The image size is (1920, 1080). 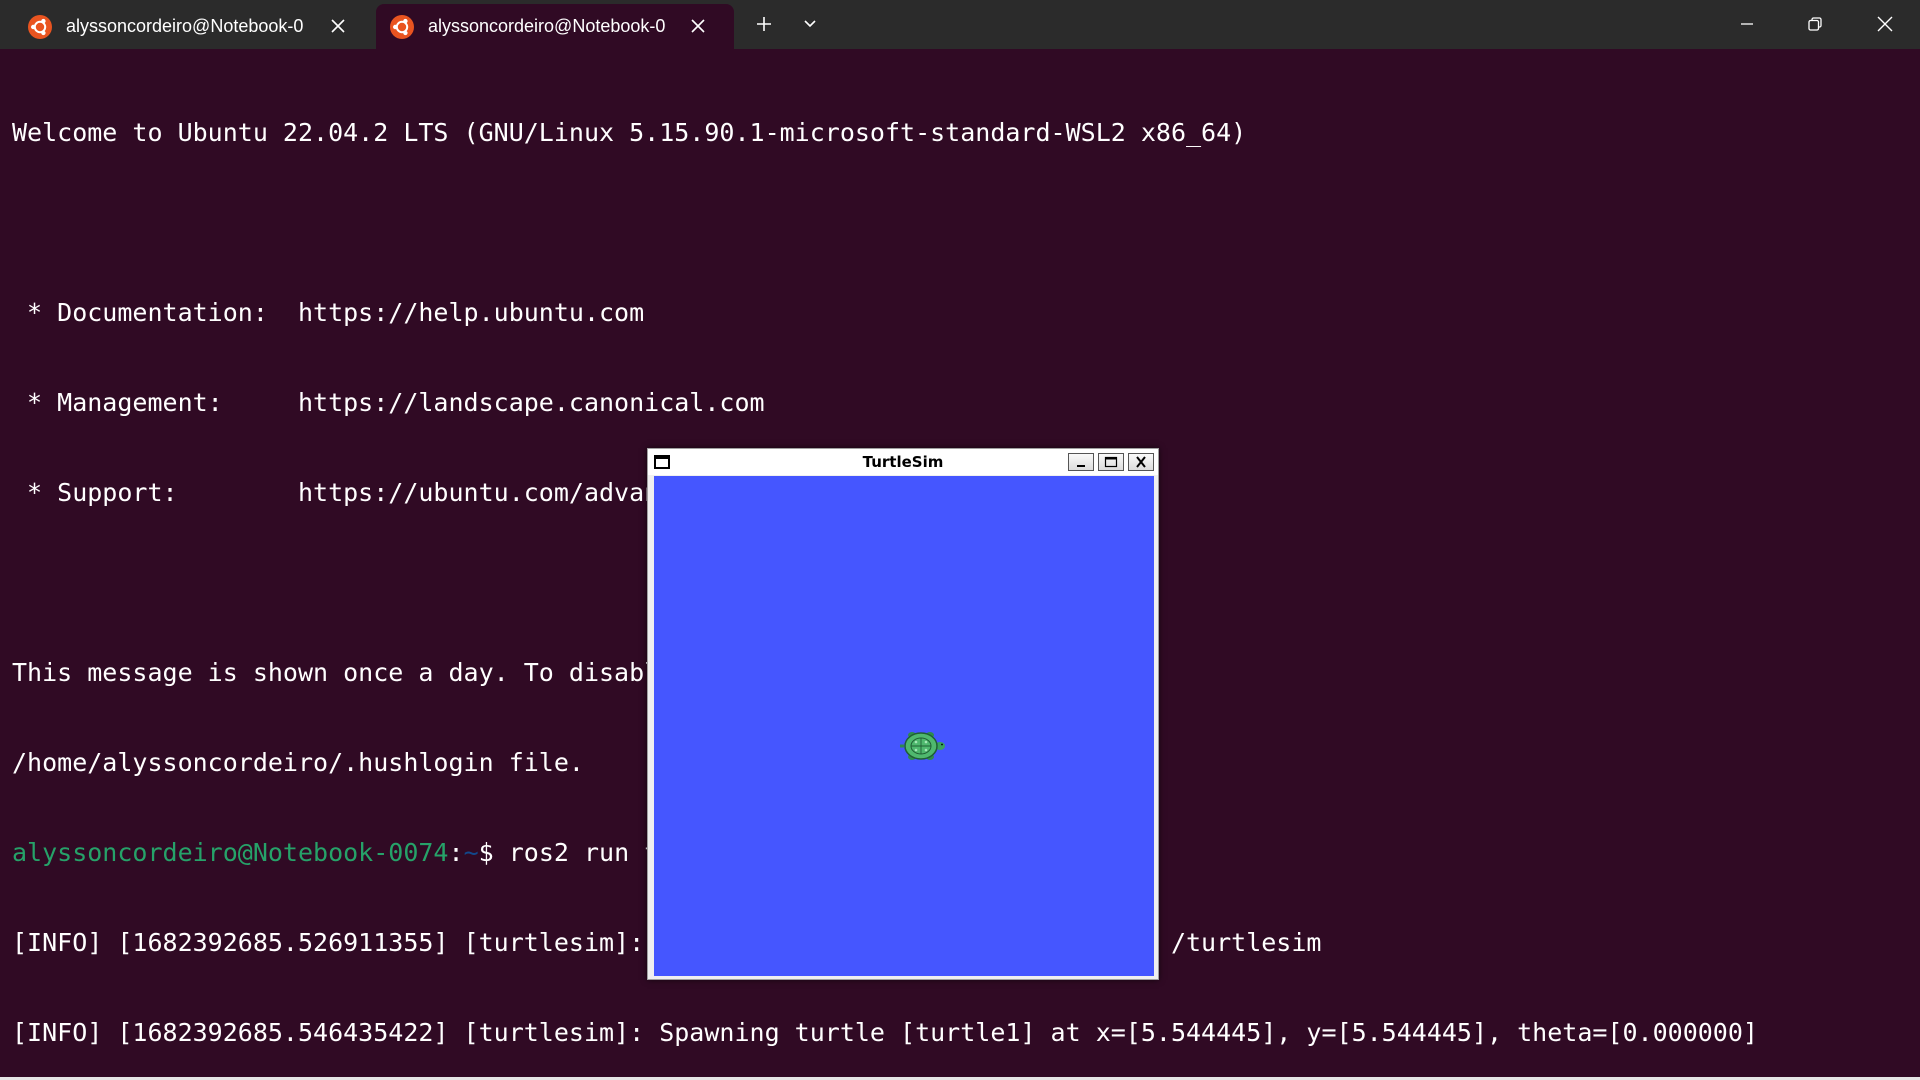 I want to click on turtlesim-titlebar: TurtleSim, so click(x=903, y=462).